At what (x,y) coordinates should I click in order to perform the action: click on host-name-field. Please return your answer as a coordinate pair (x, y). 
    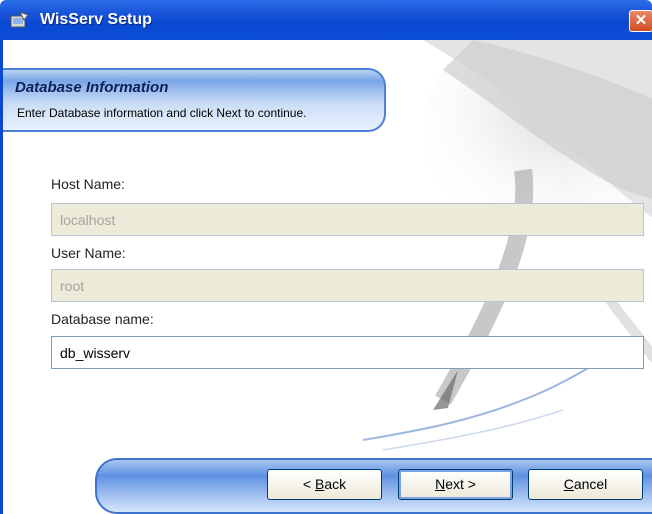
    Looking at the image, I should click on (347, 219).